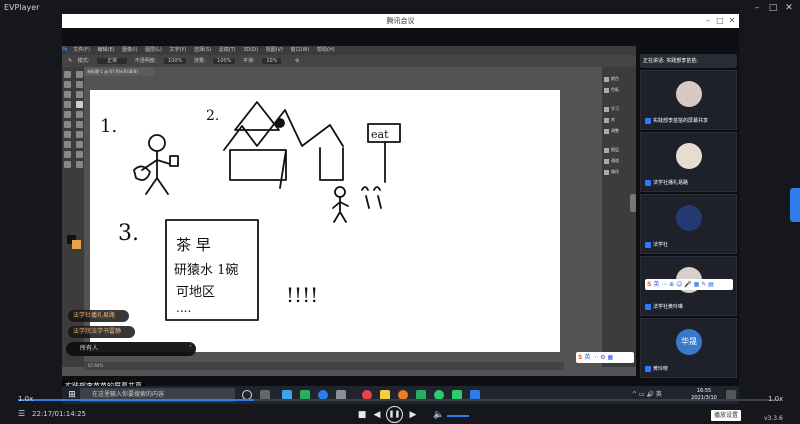 Image resolution: width=800 pixels, height=424 pixels. Describe the element at coordinates (67, 144) in the screenshot. I see `pen-tool-icon` at that location.